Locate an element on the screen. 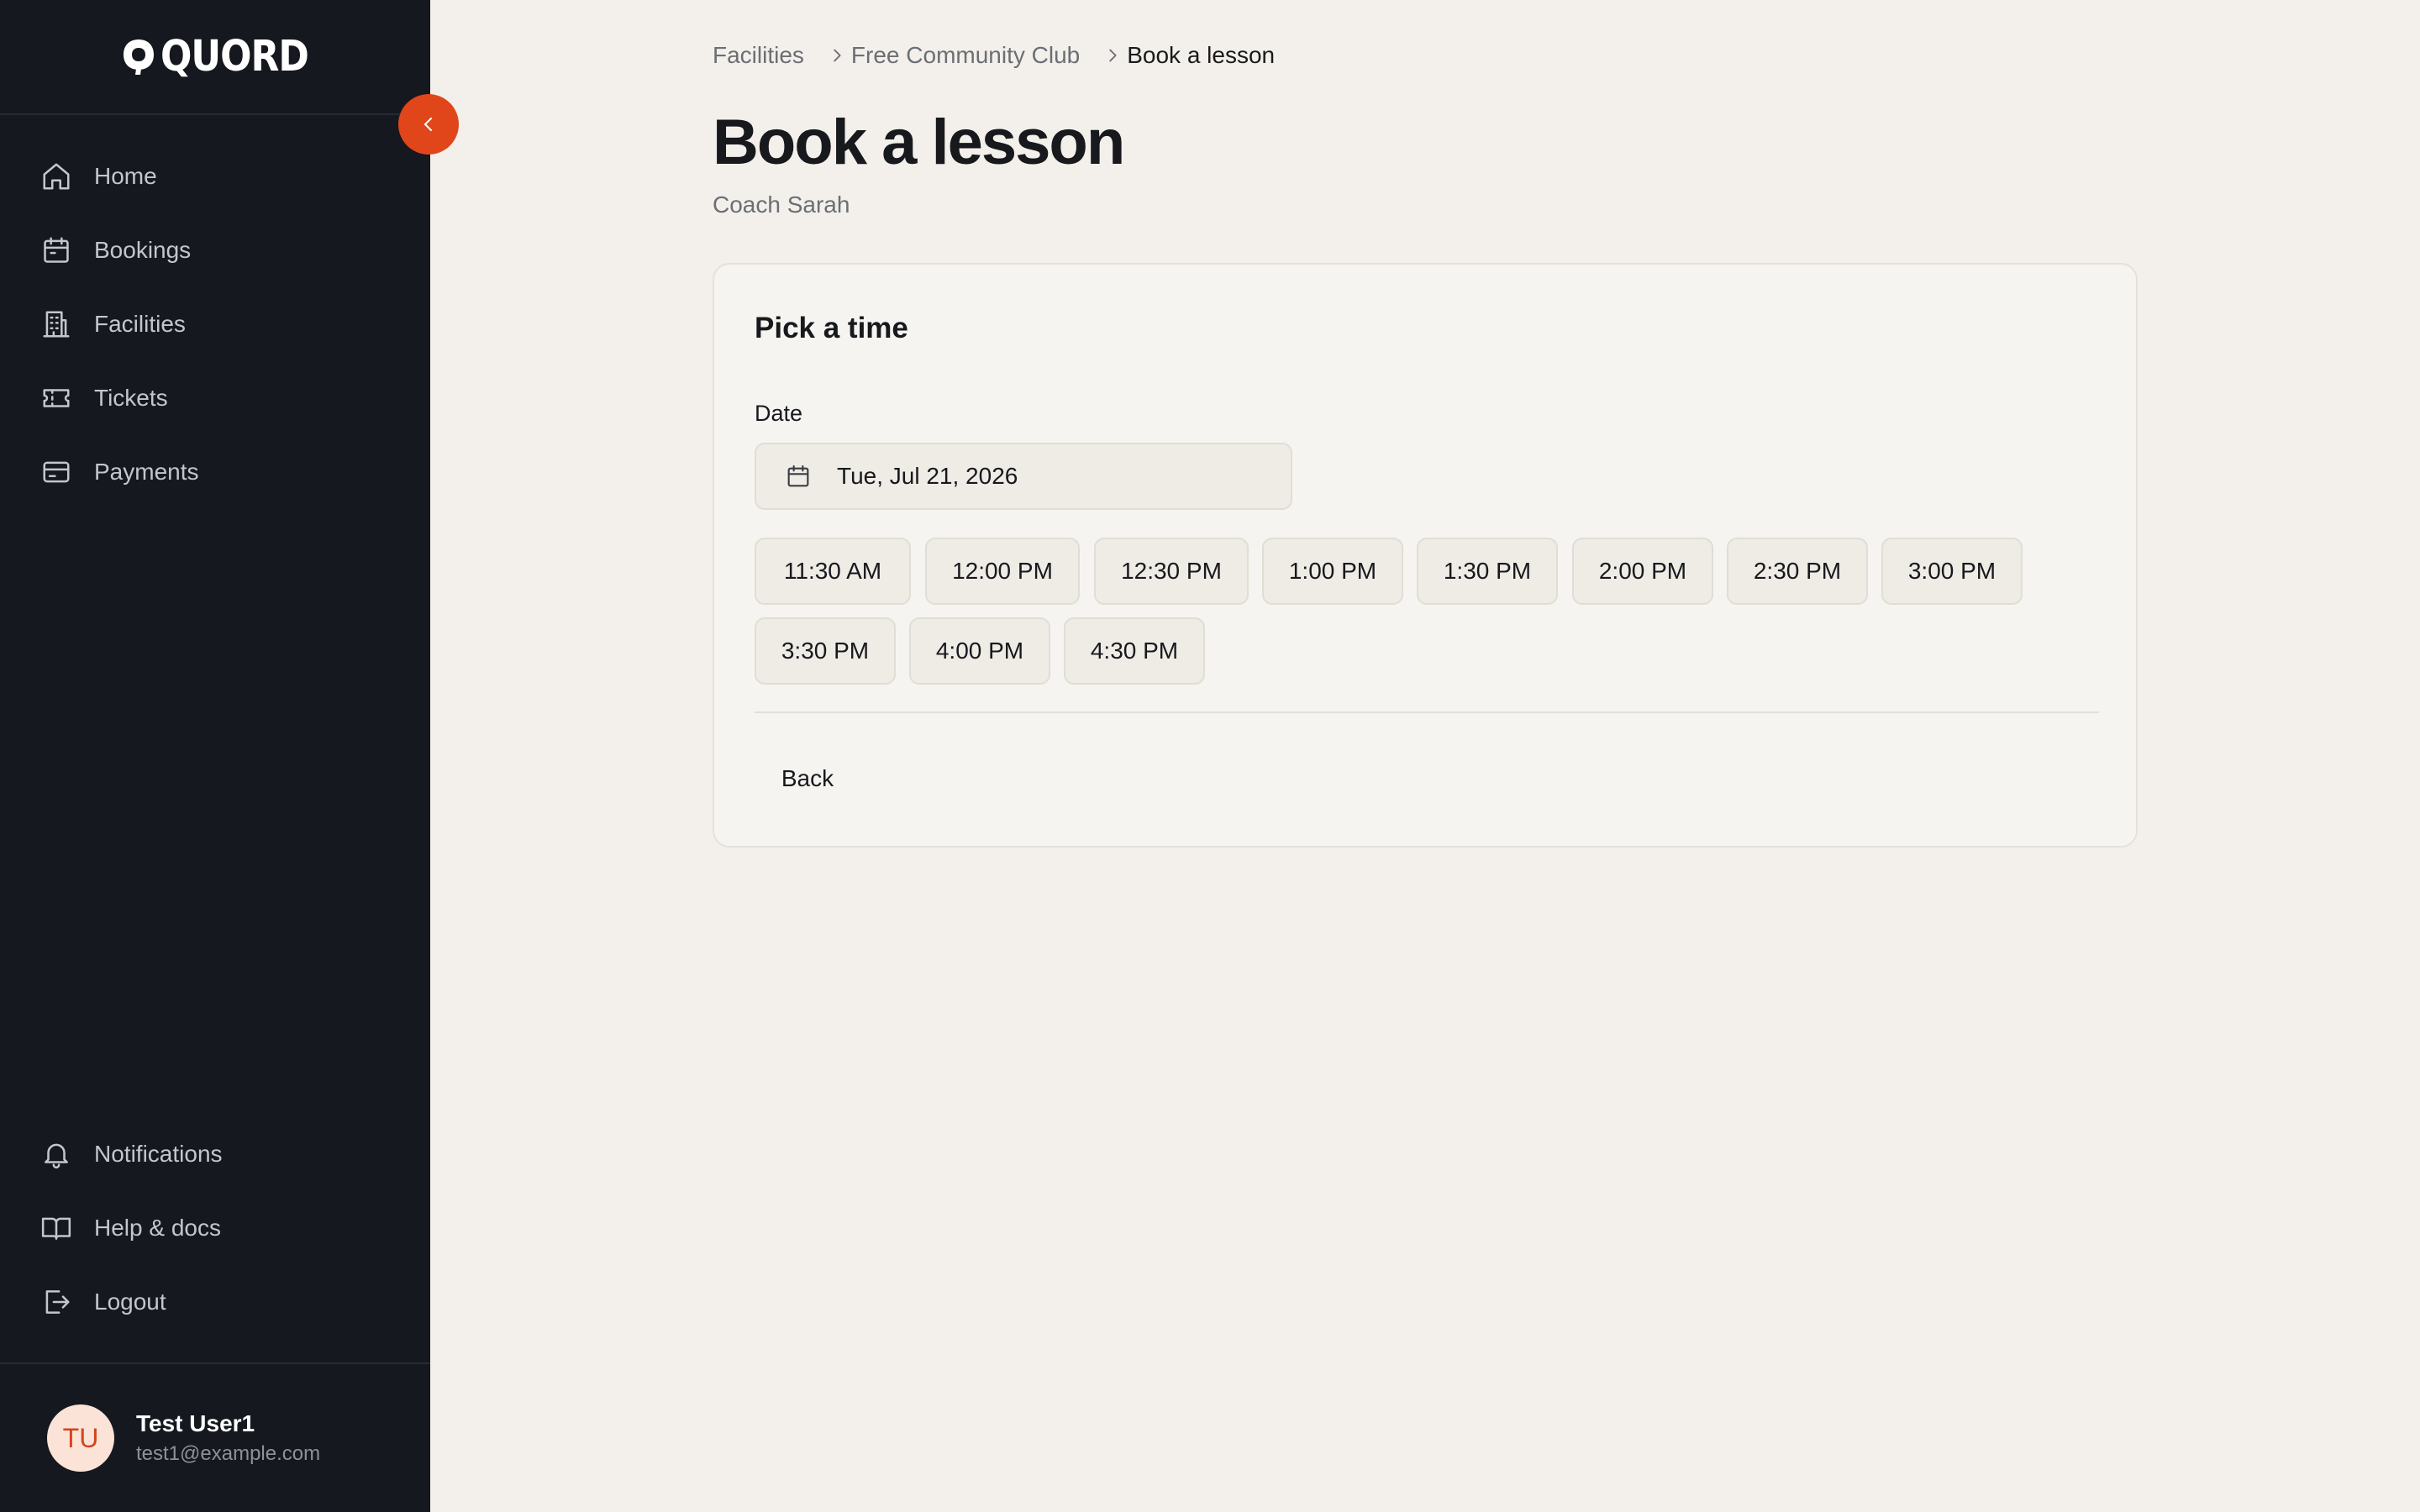 The width and height of the screenshot is (2420, 1512). user-info: Test User1 test1@example.com is located at coordinates (228, 1438).